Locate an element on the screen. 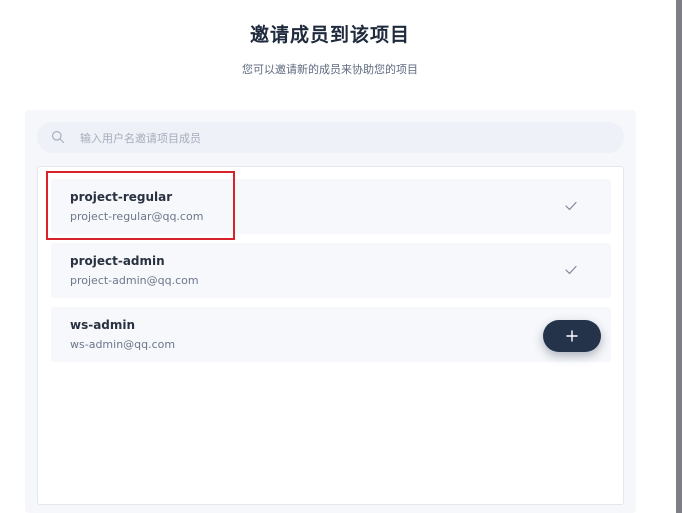  member-search-box is located at coordinates (330, 138).